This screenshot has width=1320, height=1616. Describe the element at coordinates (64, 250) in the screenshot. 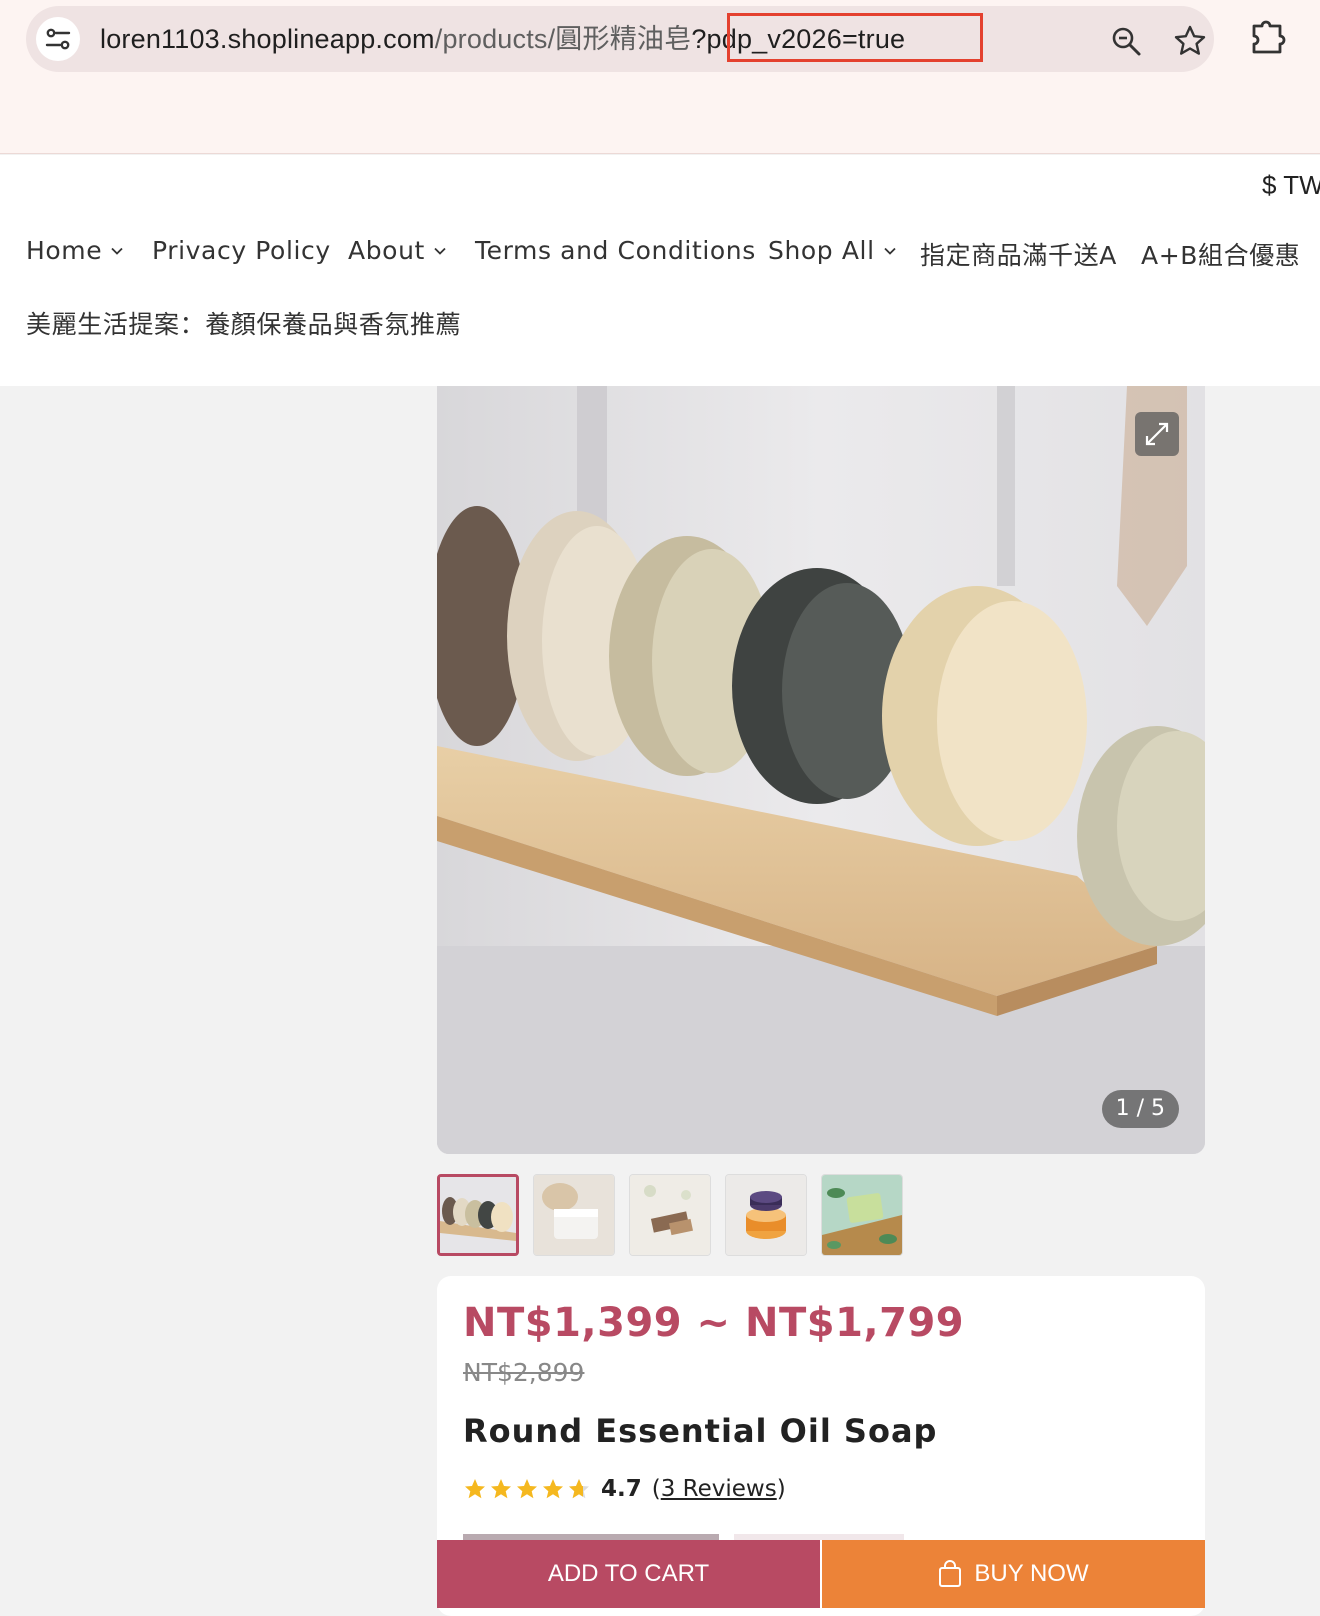

I see `nav-label: Home` at that location.